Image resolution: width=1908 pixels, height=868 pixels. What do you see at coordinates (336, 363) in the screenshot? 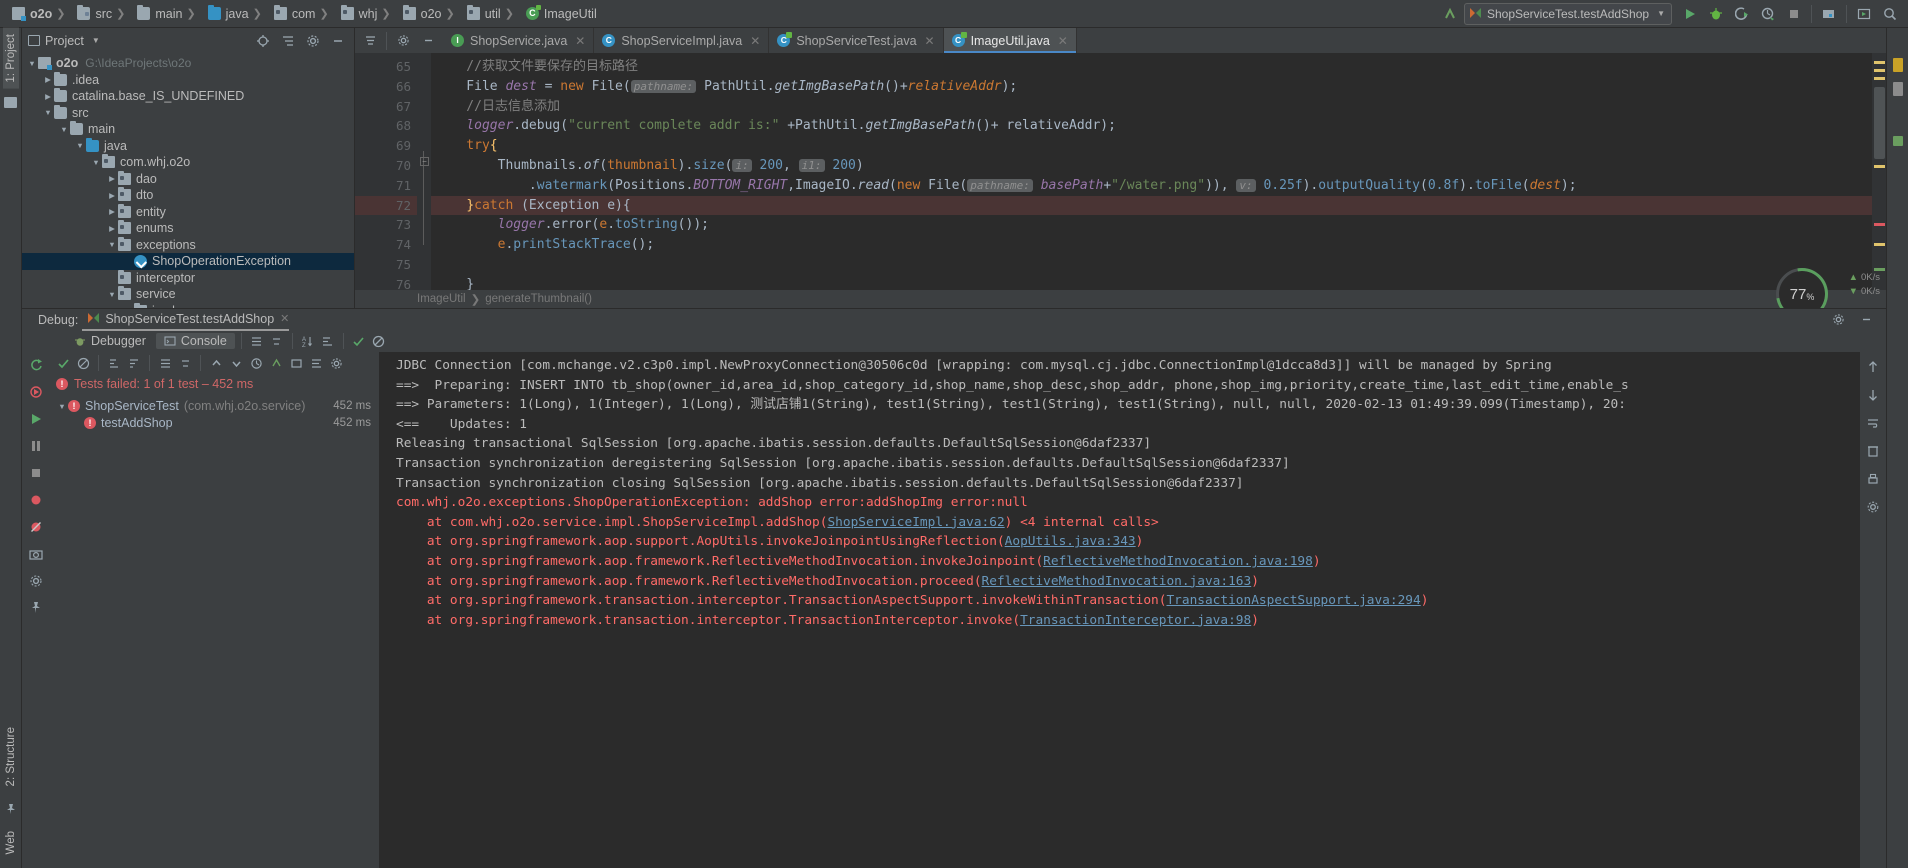
I see `test-settings-gear-icon` at bounding box center [336, 363].